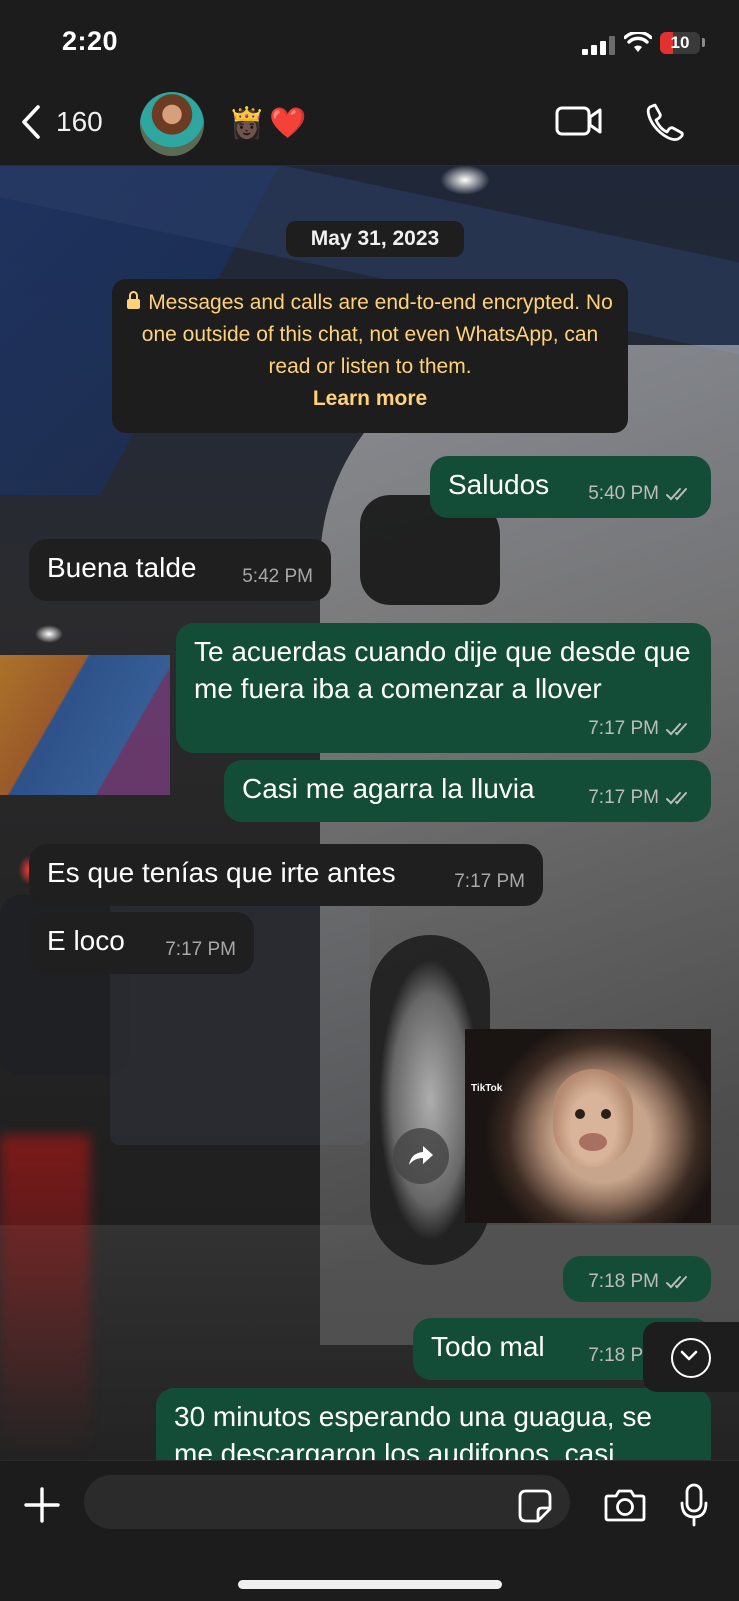 The height and width of the screenshot is (1601, 739). I want to click on contact-avatar, so click(172, 124).